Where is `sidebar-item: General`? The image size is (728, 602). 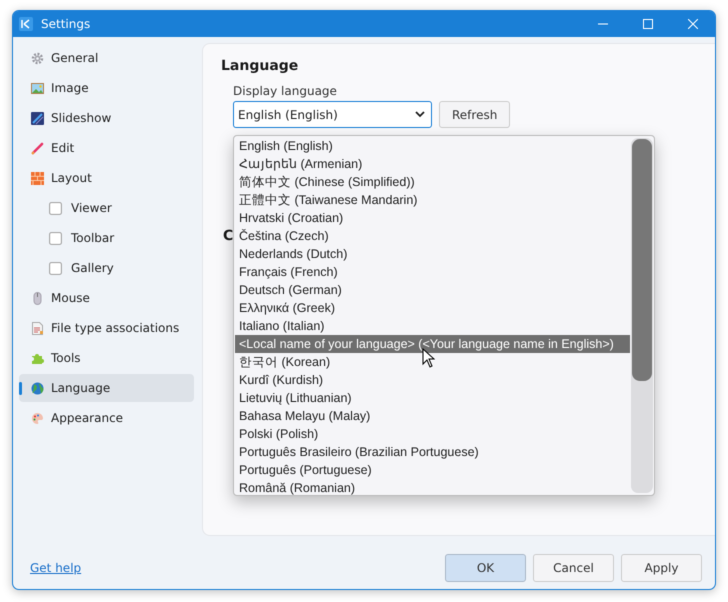
sidebar-item: General is located at coordinates (106, 58).